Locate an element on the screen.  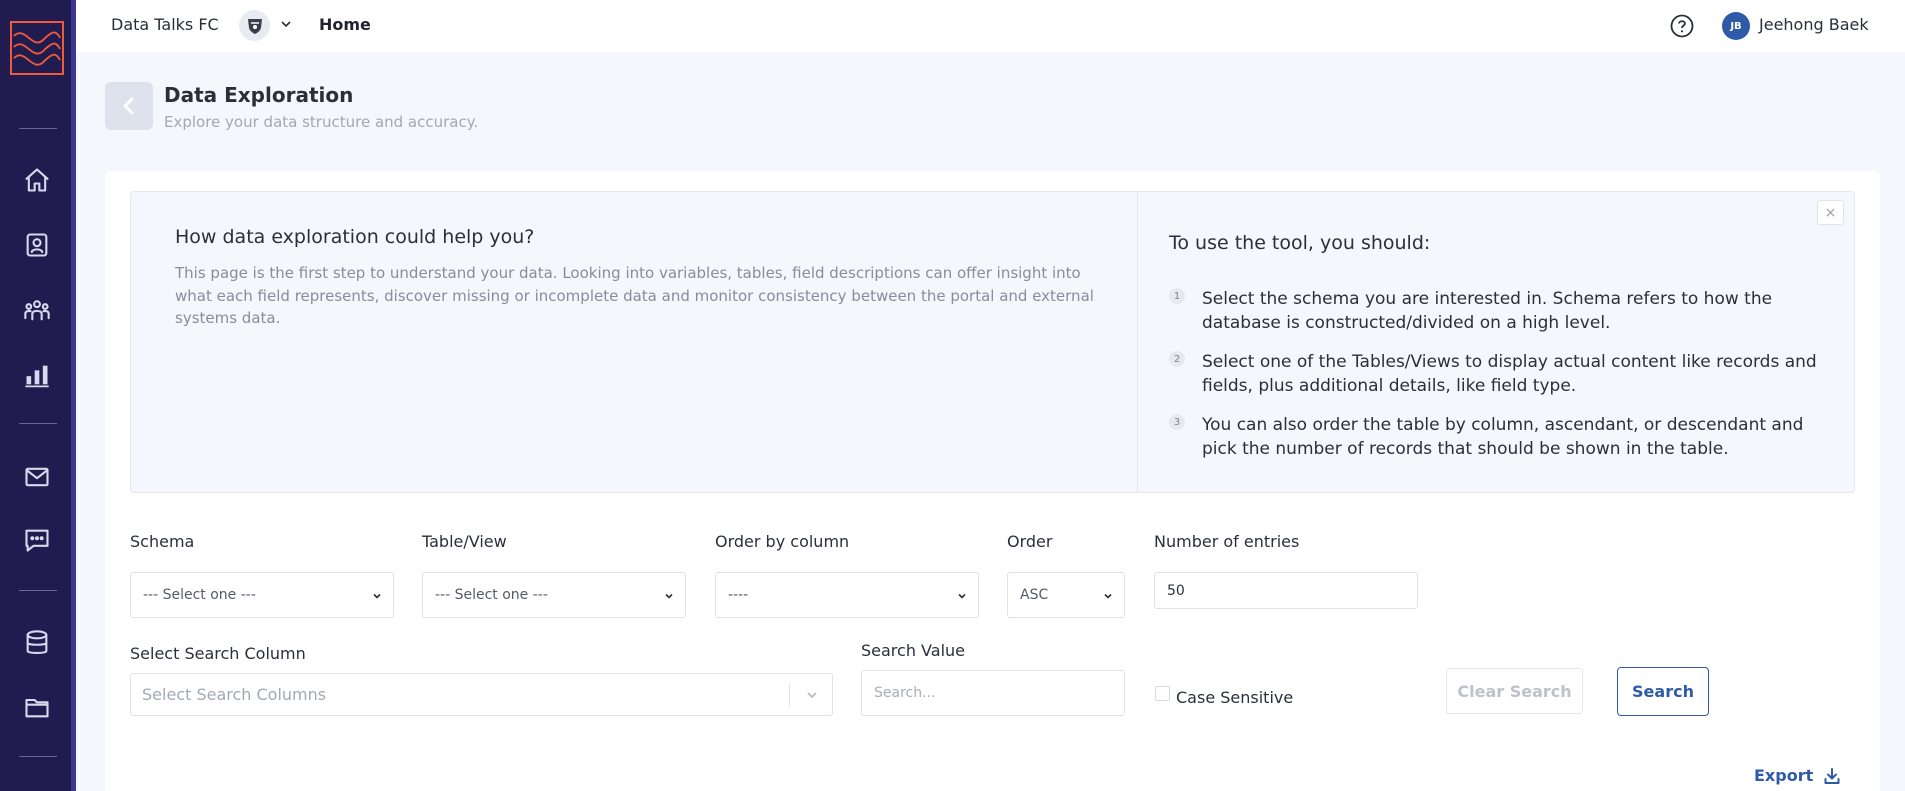
profile-icon is located at coordinates (37, 245).